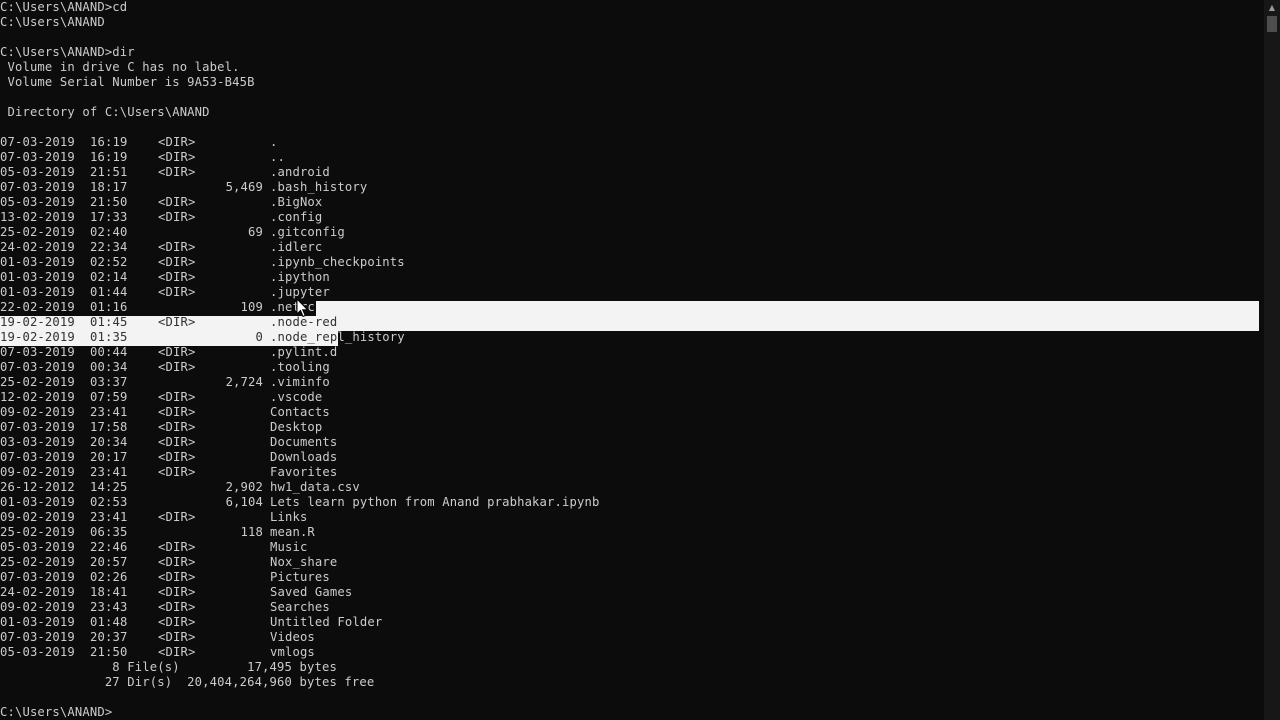 This screenshot has width=1280, height=720. What do you see at coordinates (1272, 8) in the screenshot?
I see `scroll-up-arrow-icon: ▲` at bounding box center [1272, 8].